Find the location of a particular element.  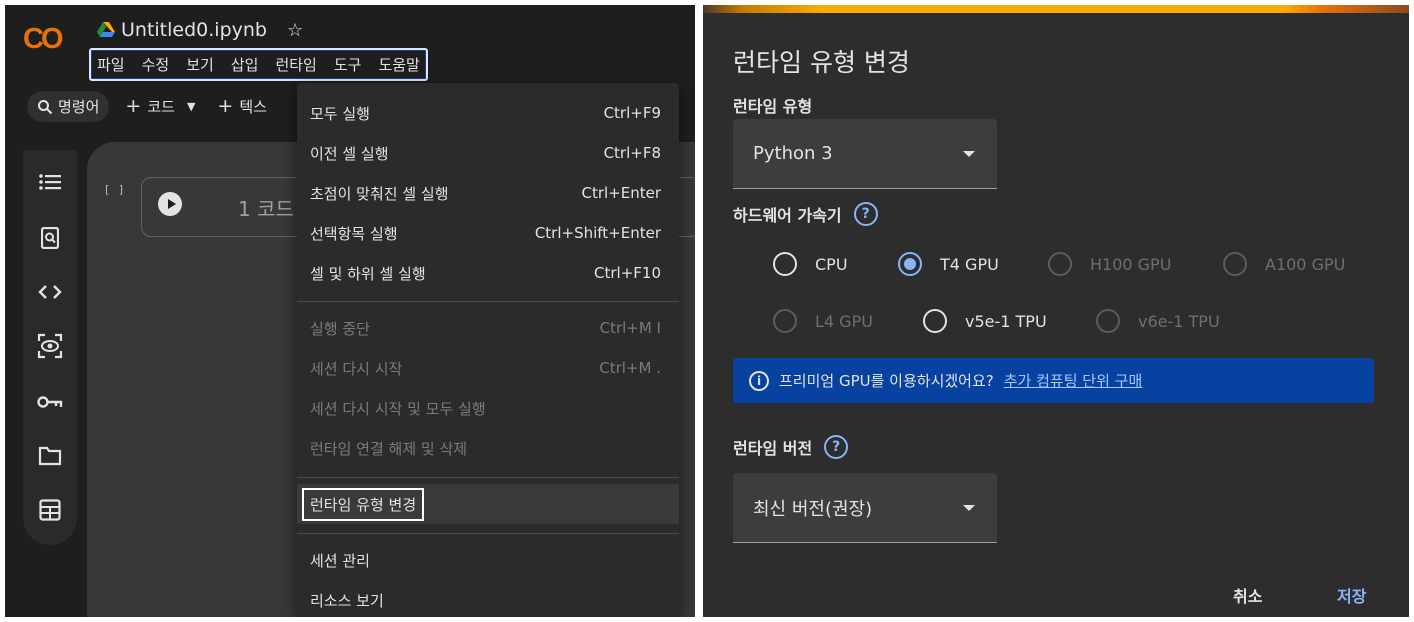

left-sidebar is located at coordinates (50, 347).